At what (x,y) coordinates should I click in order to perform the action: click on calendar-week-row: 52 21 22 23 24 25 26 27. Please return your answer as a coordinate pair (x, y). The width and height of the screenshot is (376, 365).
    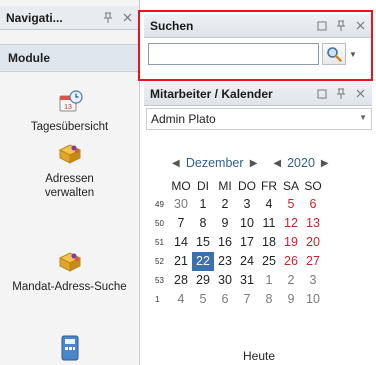
    Looking at the image, I should click on (237, 261).